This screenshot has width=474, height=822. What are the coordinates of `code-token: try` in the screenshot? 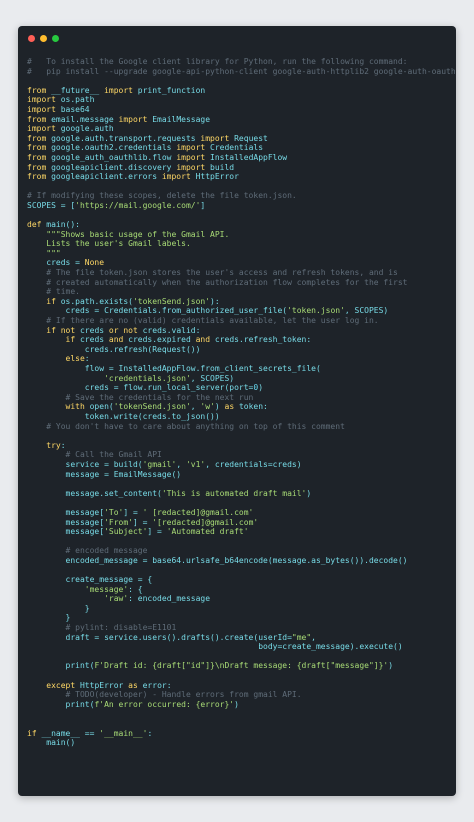 It's located at (44, 445).